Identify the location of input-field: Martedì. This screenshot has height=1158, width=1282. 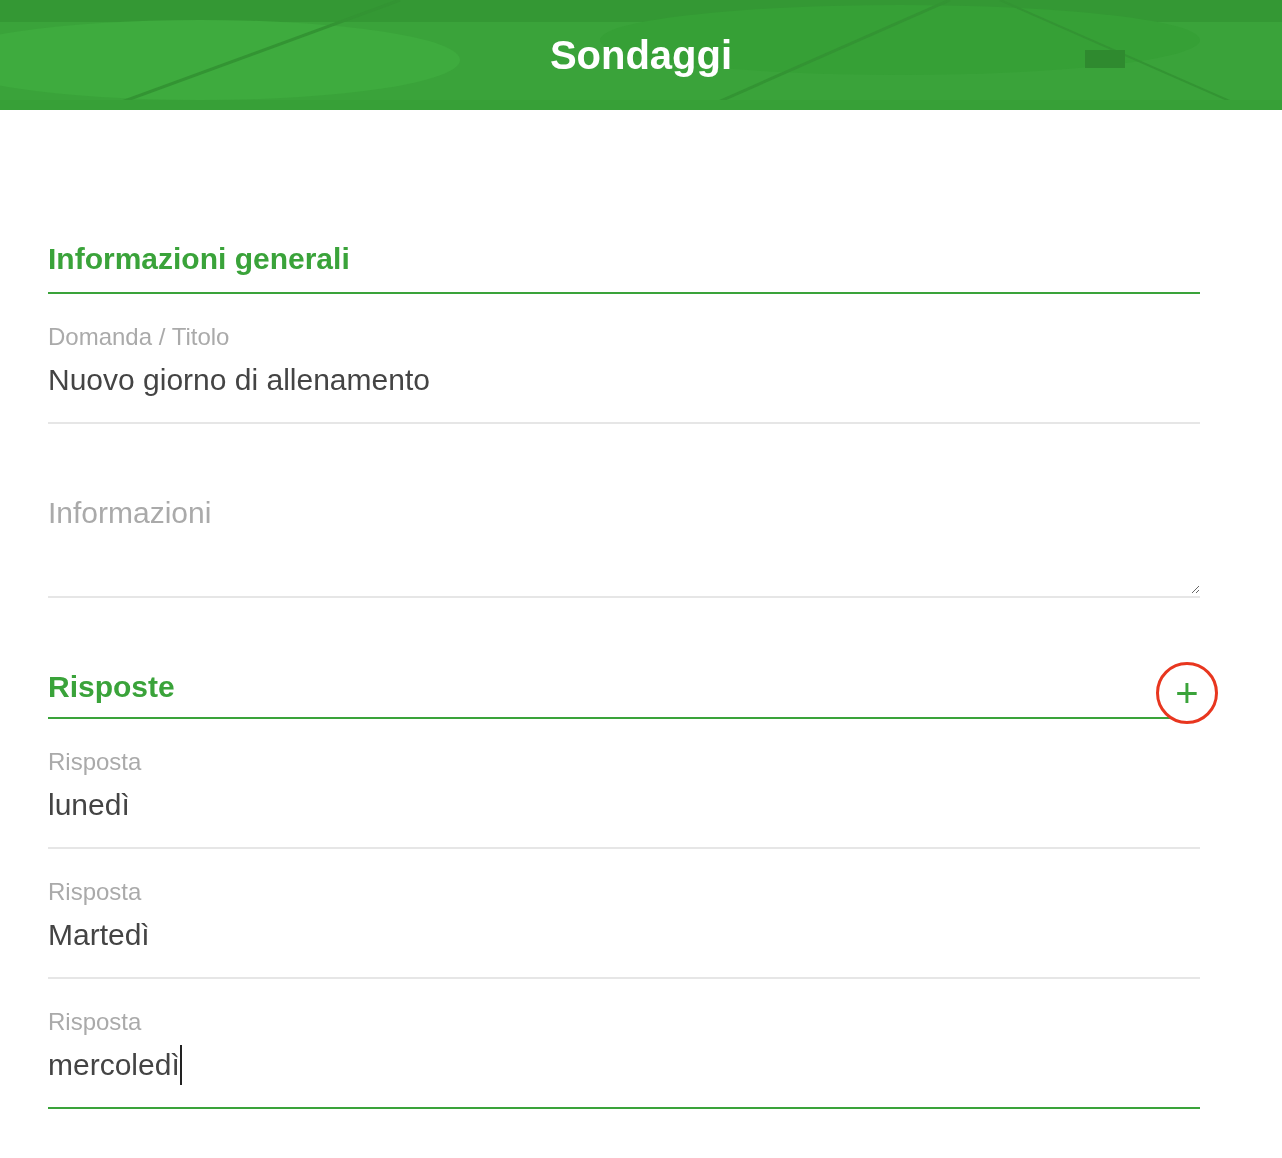
(99, 935).